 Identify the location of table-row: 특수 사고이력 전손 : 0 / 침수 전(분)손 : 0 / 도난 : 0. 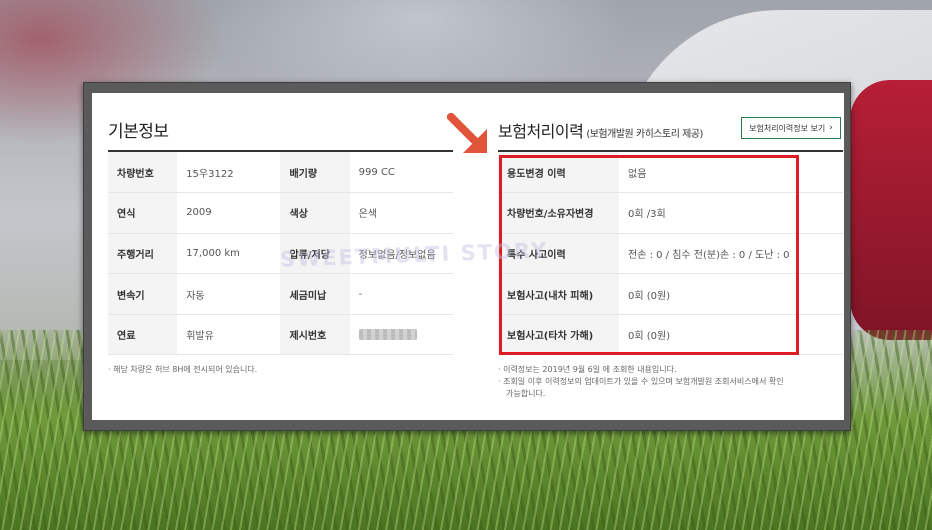
(670, 254).